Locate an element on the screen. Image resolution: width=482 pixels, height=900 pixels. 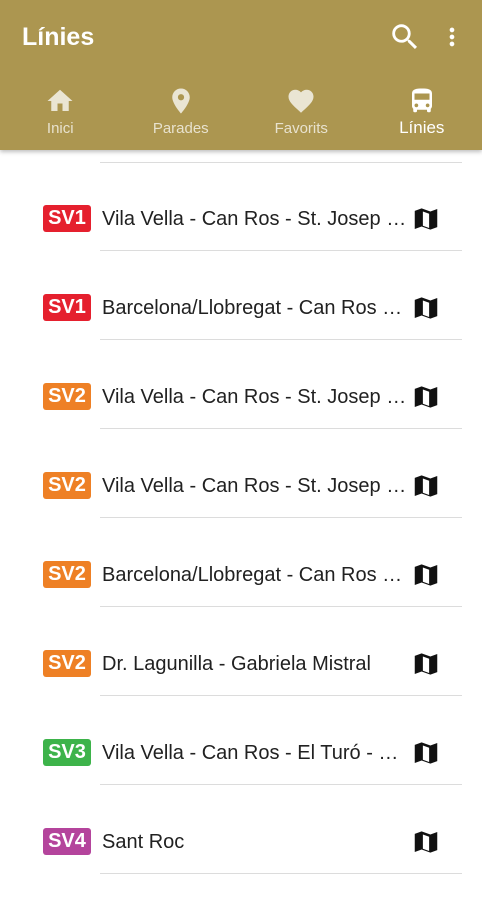
tab-favorits: Favorits is located at coordinates (301, 114).